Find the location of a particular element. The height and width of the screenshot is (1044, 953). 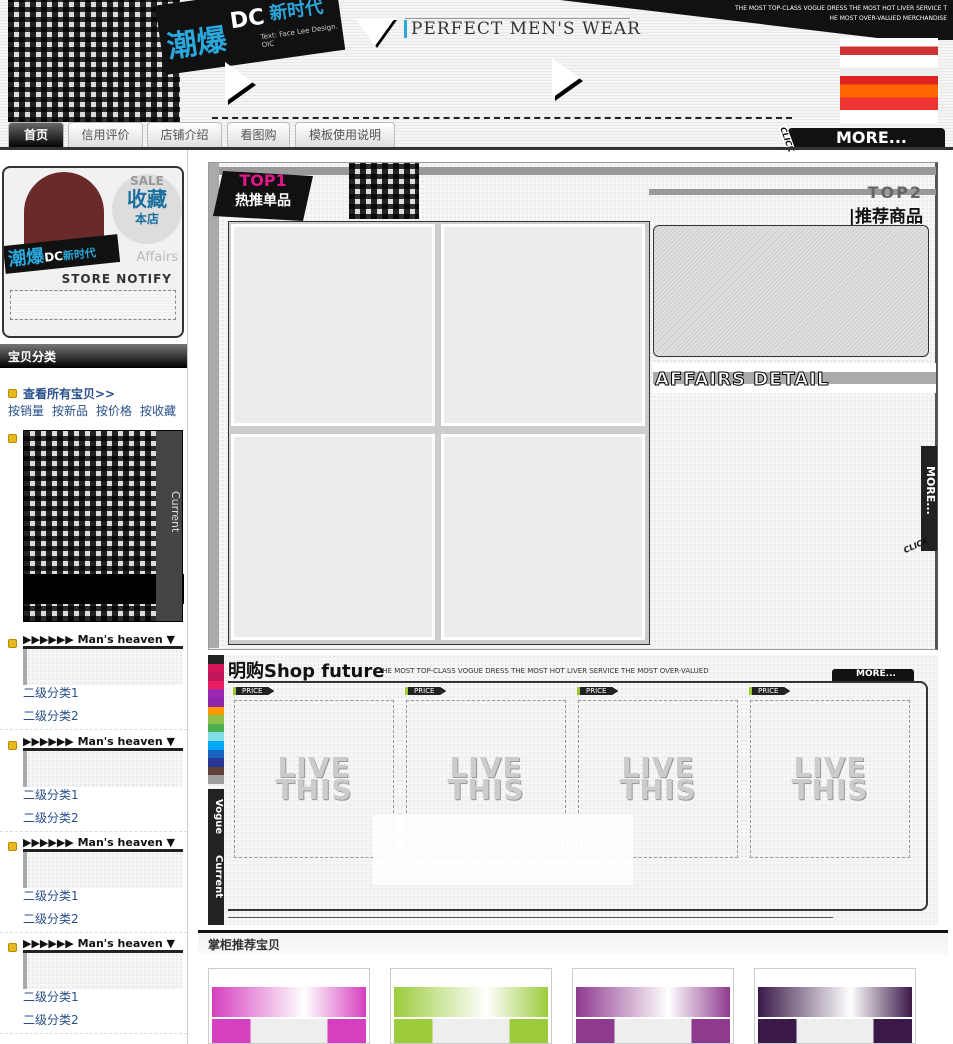

top-click-label: CLICK is located at coordinates (915, 545).